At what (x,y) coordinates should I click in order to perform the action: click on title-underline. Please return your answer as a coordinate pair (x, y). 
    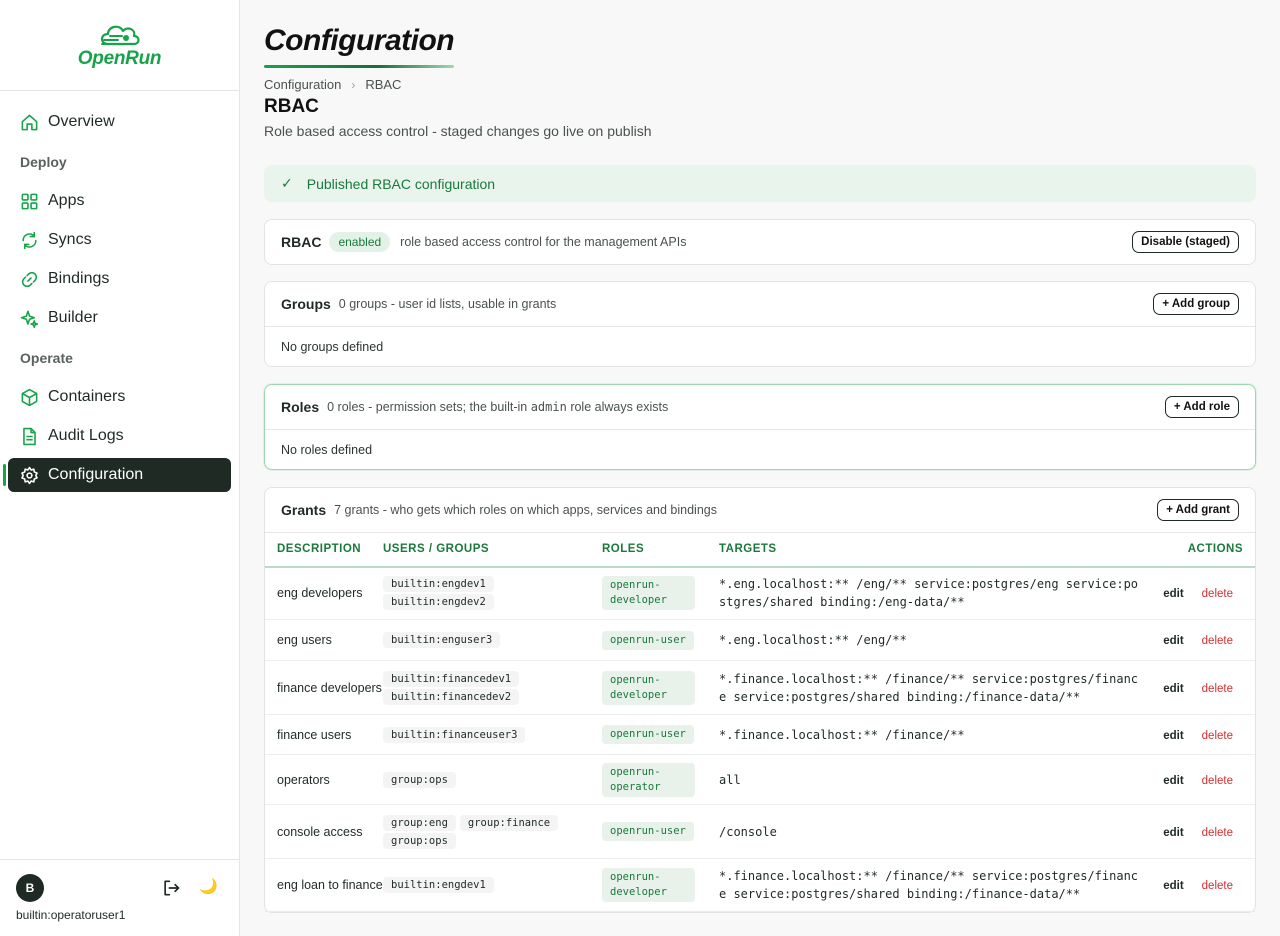
    Looking at the image, I should click on (359, 66).